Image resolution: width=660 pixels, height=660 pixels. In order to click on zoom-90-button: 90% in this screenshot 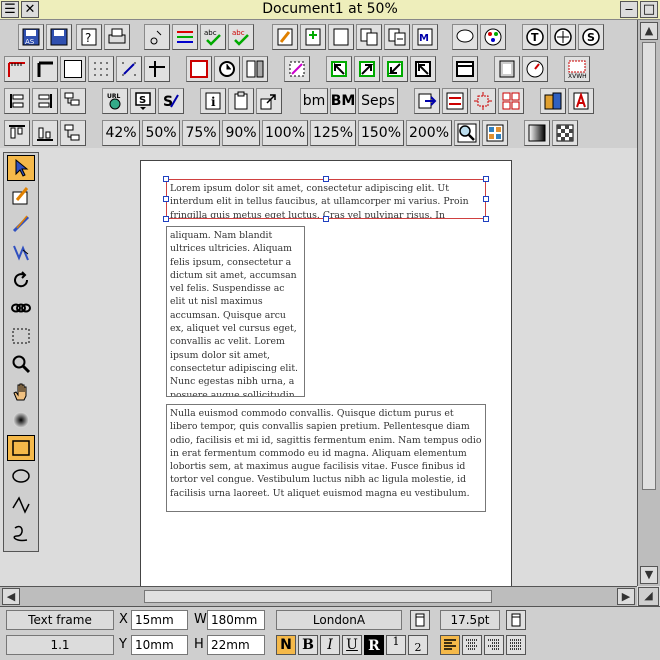, I will do `click(241, 133)`.